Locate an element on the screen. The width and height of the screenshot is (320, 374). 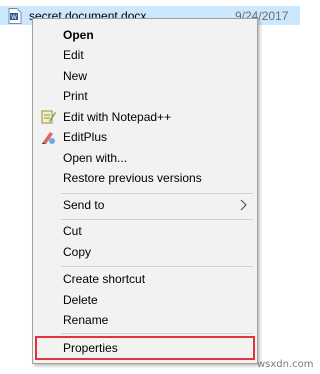
menu-item-create-shortcut: Create shortcut is located at coordinates (145, 279).